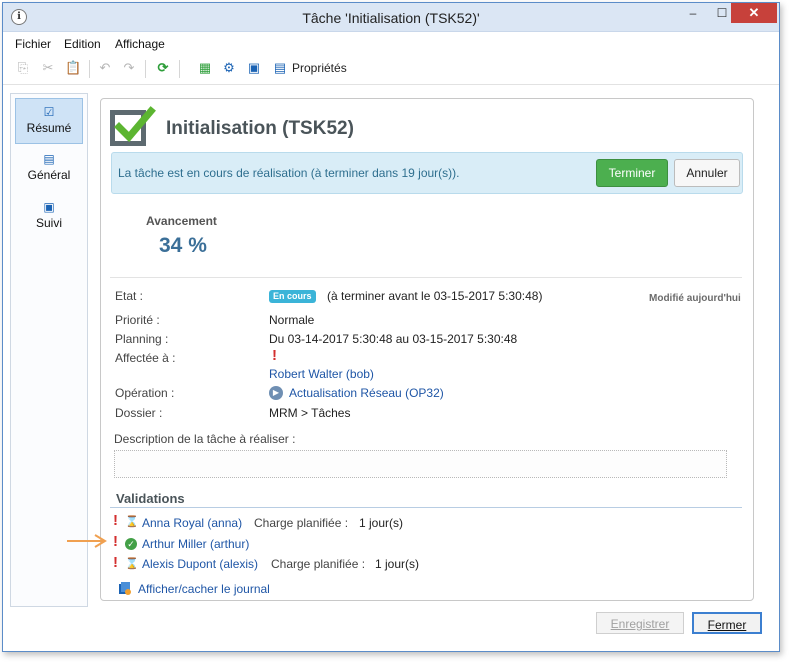  I want to click on properties-button: Propriétés, so click(319, 68).